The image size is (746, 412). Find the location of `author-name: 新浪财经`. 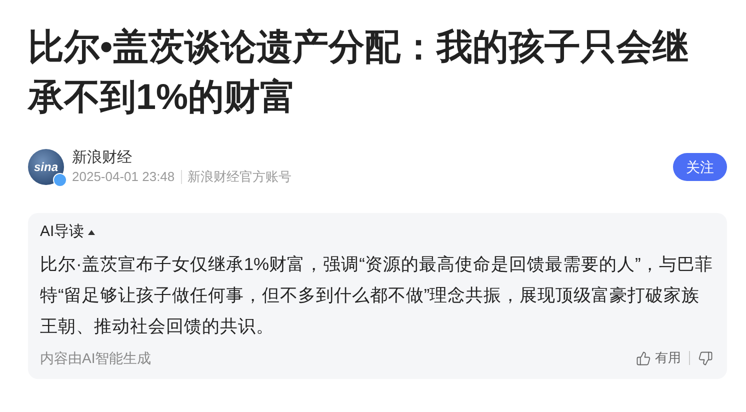

author-name: 新浪财经 is located at coordinates (182, 158).